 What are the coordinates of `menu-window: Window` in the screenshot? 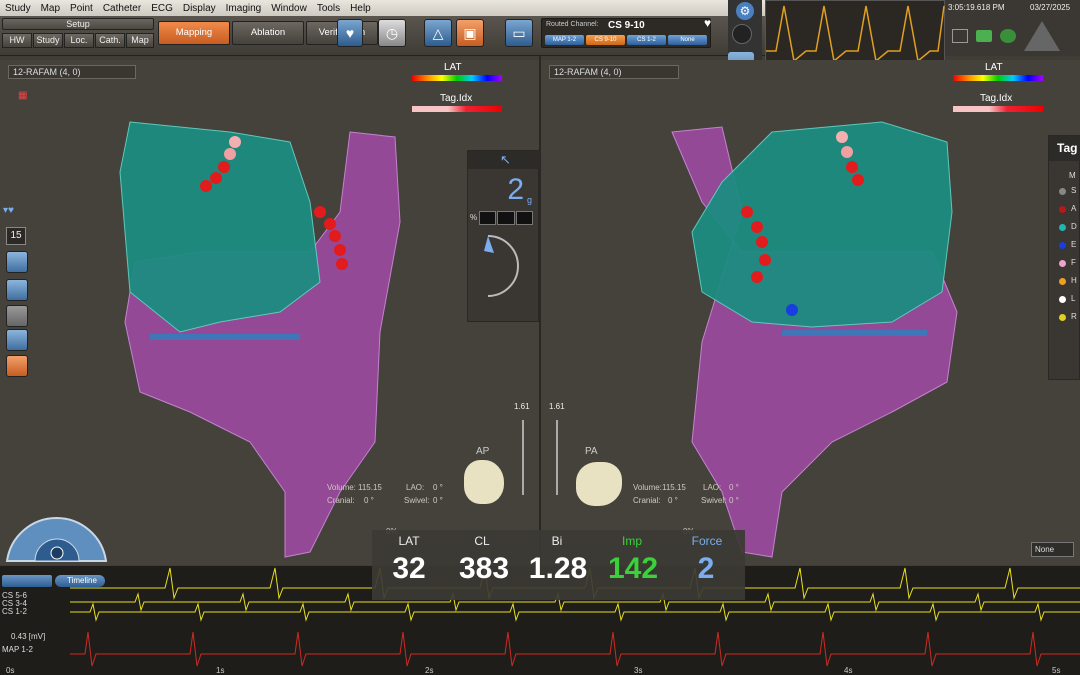 It's located at (289, 8).